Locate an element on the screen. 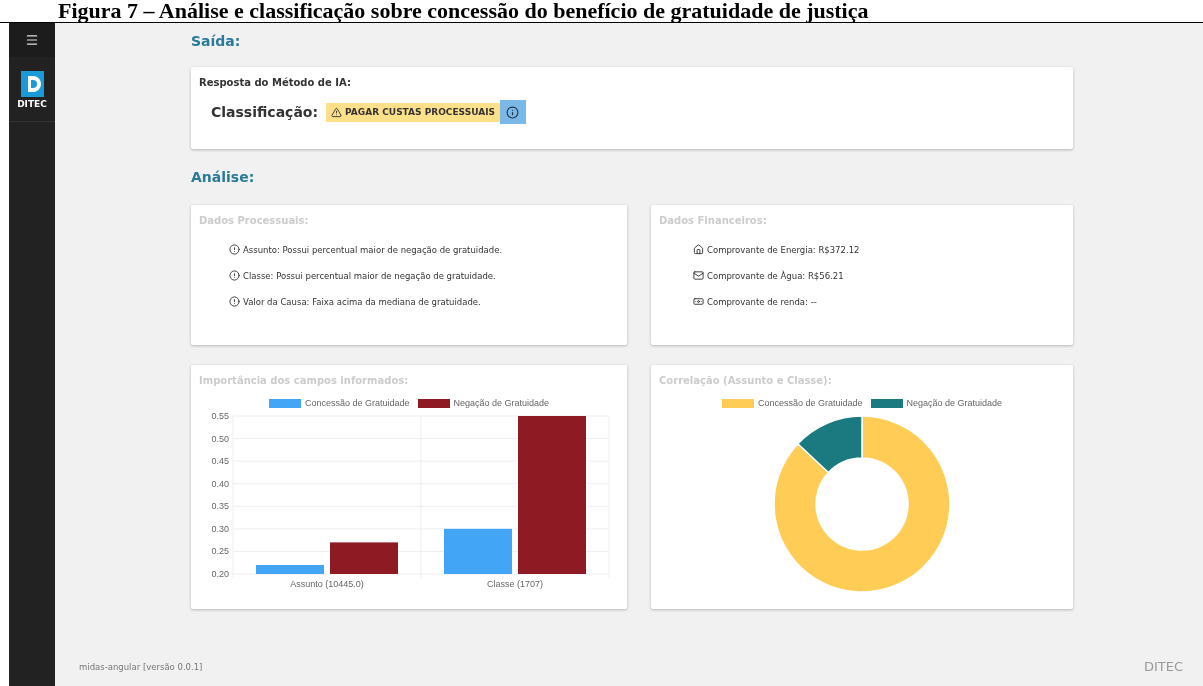 Image resolution: width=1203 pixels, height=686 pixels. classification-label: Classificação: is located at coordinates (265, 112).